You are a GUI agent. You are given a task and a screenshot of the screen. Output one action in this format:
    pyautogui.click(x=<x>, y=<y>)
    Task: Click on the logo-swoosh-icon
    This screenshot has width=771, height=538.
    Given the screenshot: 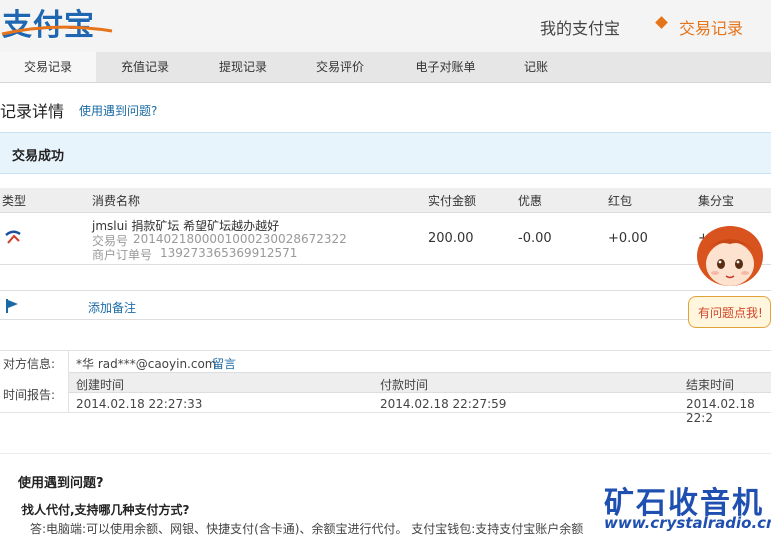 What is the action you would take?
    pyautogui.click(x=57, y=30)
    